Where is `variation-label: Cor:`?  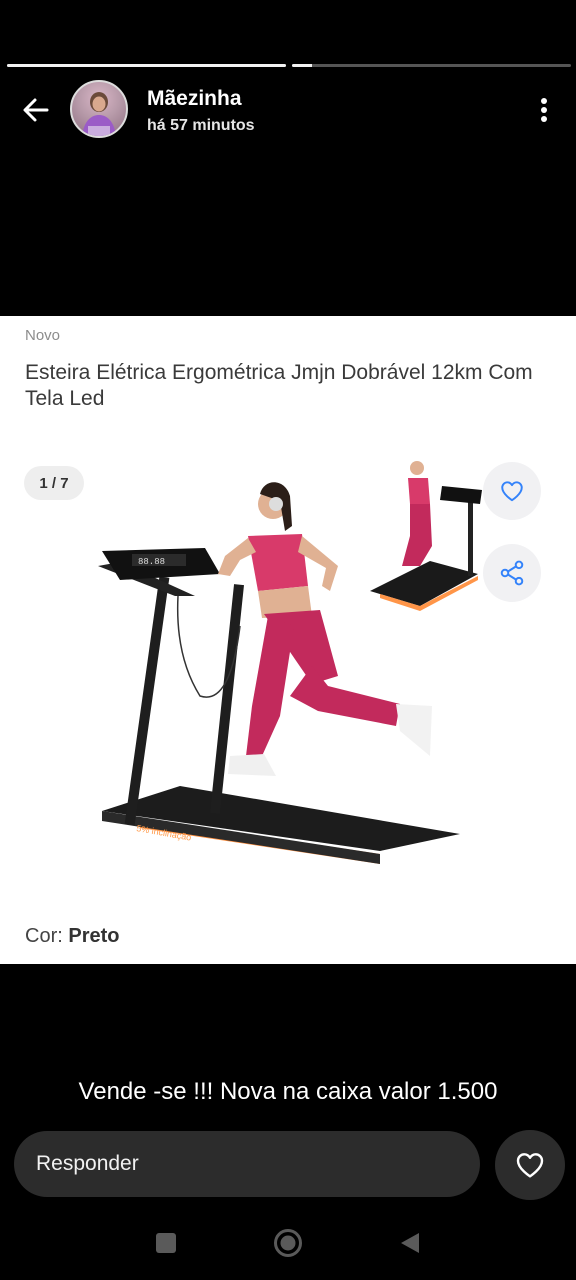 variation-label: Cor: is located at coordinates (44, 936).